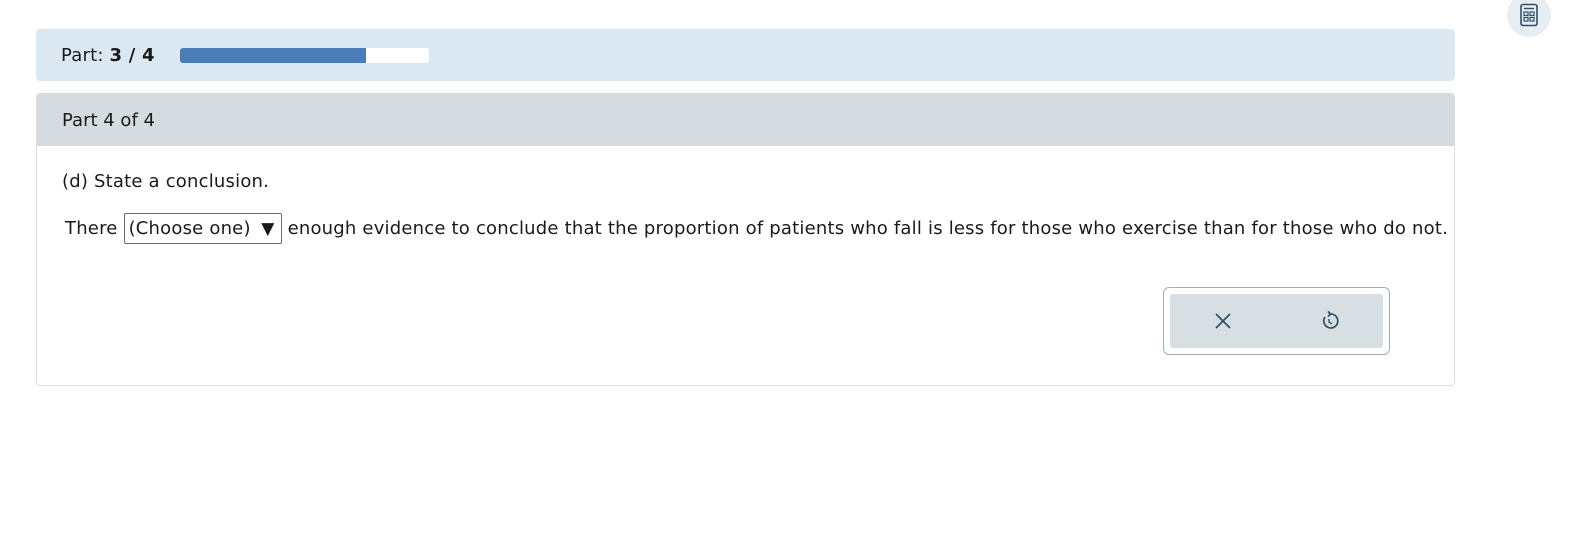 Image resolution: width=1575 pixels, height=542 pixels. Describe the element at coordinates (108, 55) in the screenshot. I see `part-progress-label: Part: 3 / 4` at that location.